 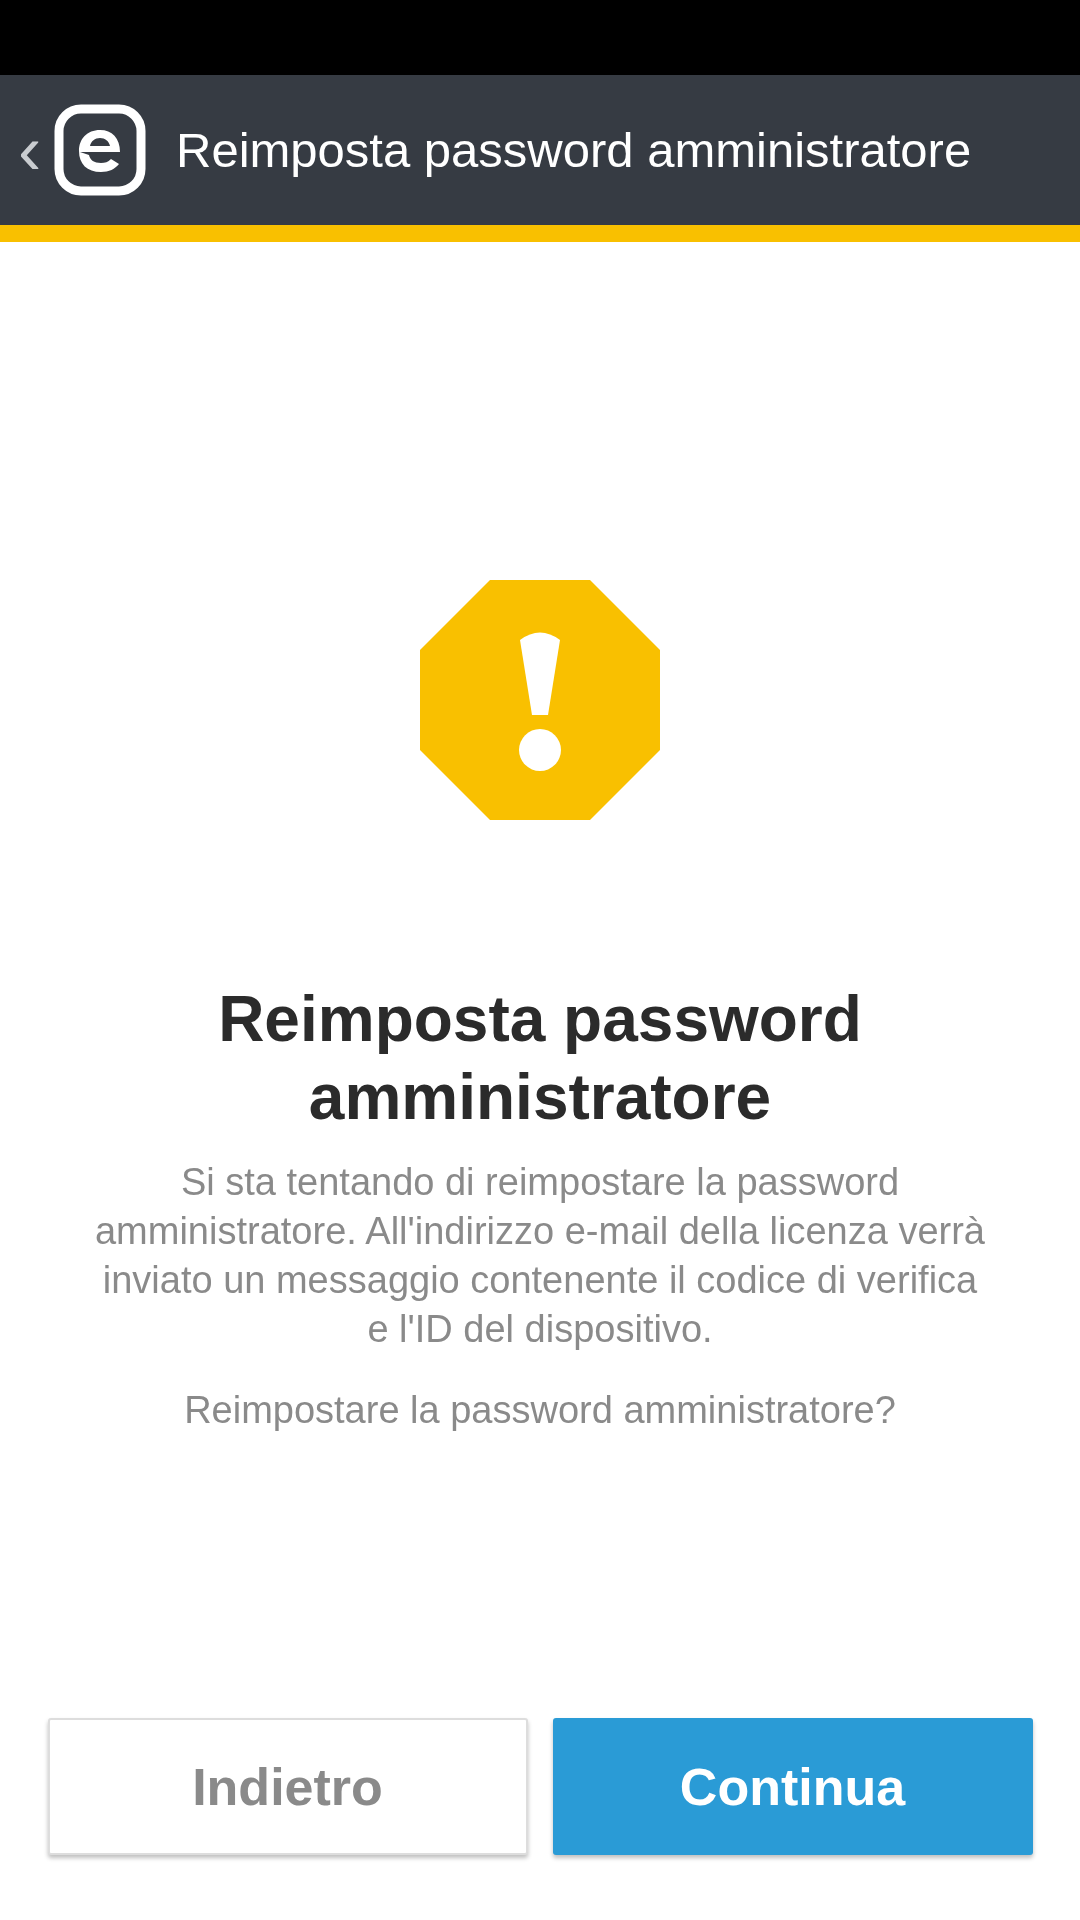 I want to click on dialog-message: Si sta tentando di reimpostare la password amministratore. All'indirizzo e-mail della licenza verrà inviato un messaggio contenente il codice di verifica e l'ID del dispositivo., so click(x=540, y=1256).